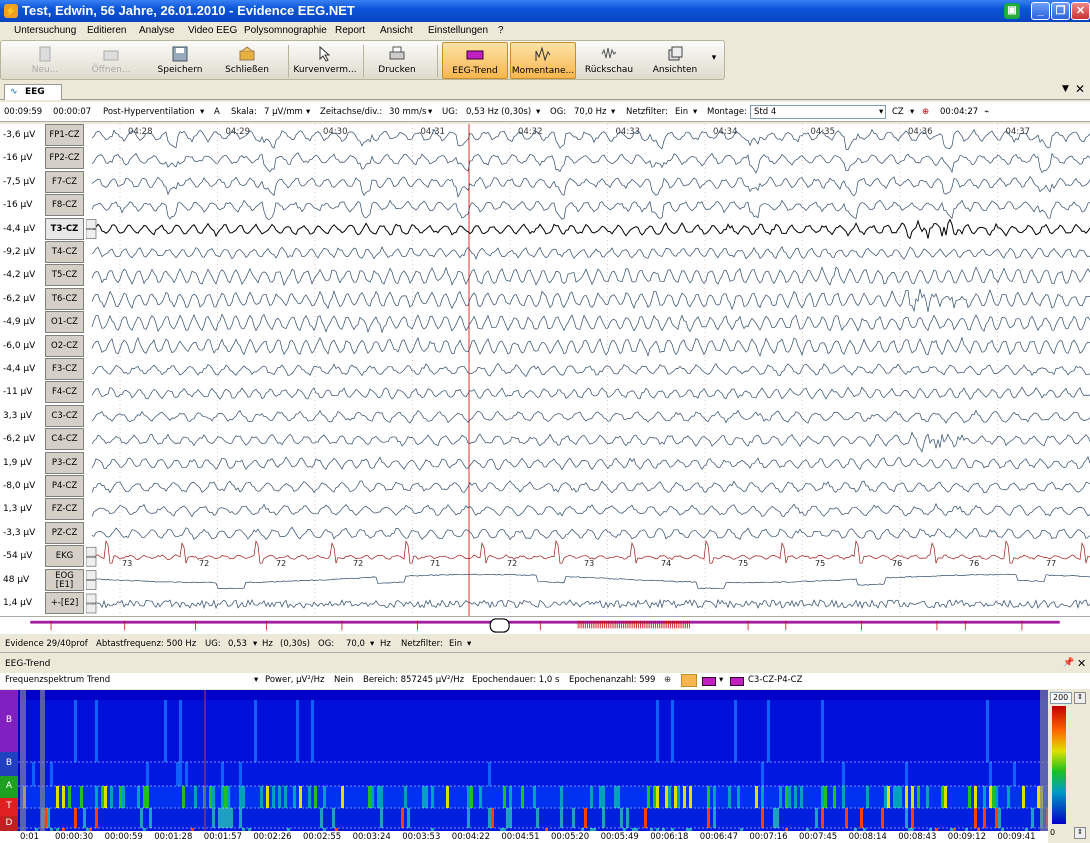  I want to click on trend-mode-select: Frequenzspektrum Trend, so click(57, 680).